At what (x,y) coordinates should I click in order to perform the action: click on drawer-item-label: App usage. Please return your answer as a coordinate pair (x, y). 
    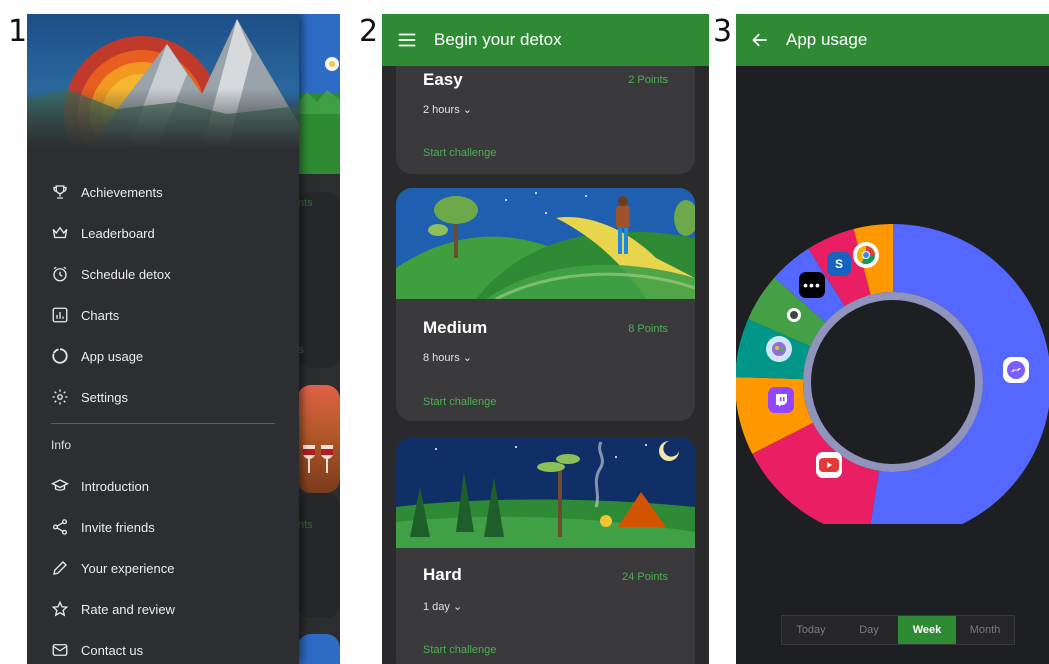
    Looking at the image, I should click on (112, 356).